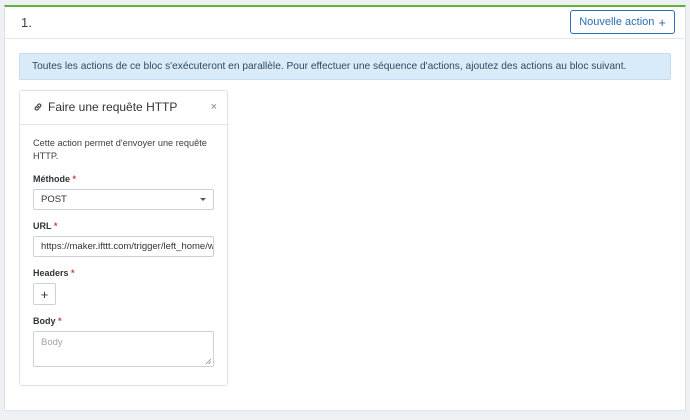 Image resolution: width=690 pixels, height=420 pixels. I want to click on body-textarea: Body, so click(123, 349).